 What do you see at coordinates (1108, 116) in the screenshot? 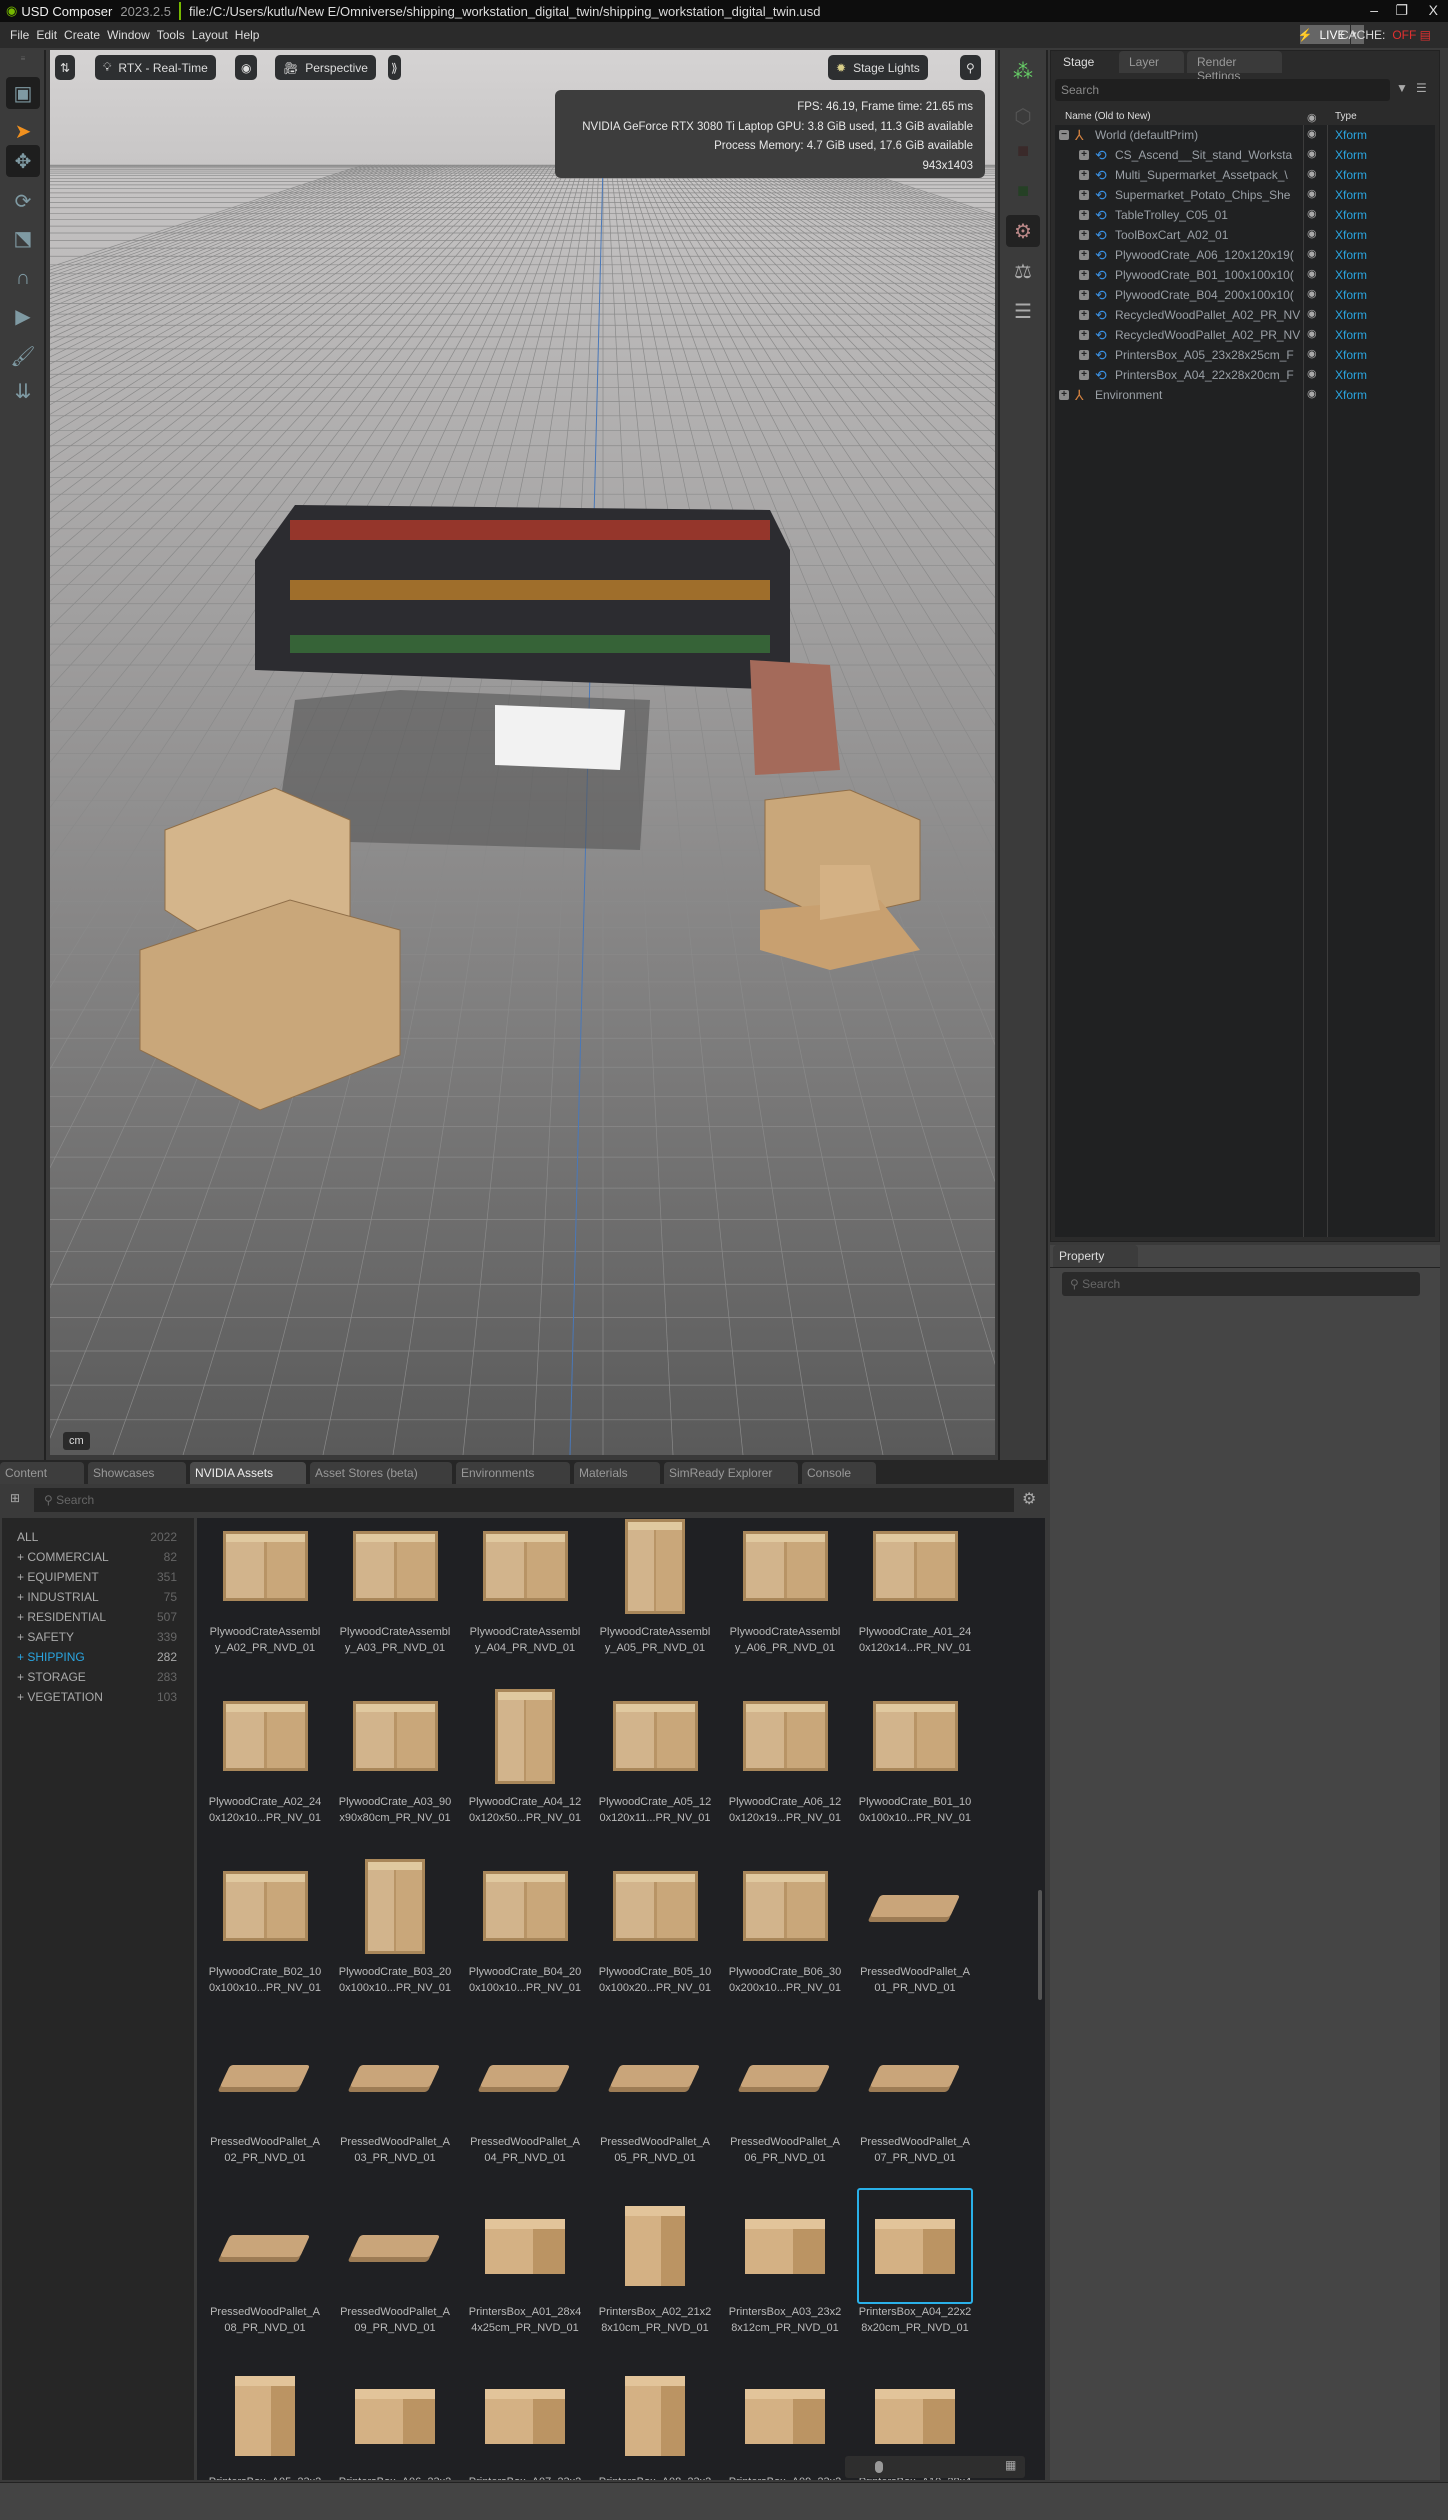
I see `column-name: Name (Old to New)` at bounding box center [1108, 116].